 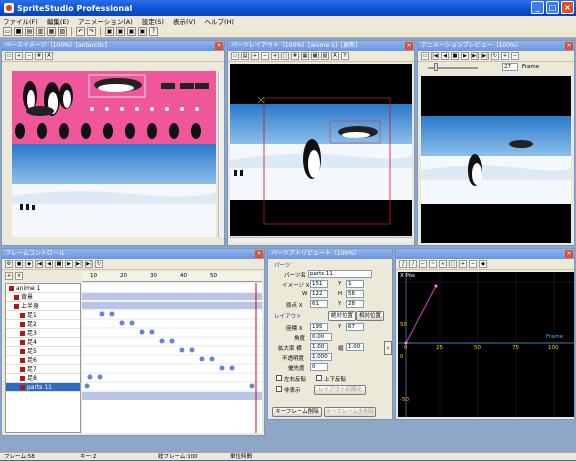 What do you see at coordinates (340, 390) in the screenshot?
I see `layout-reset-button: レイアウト初期化` at bounding box center [340, 390].